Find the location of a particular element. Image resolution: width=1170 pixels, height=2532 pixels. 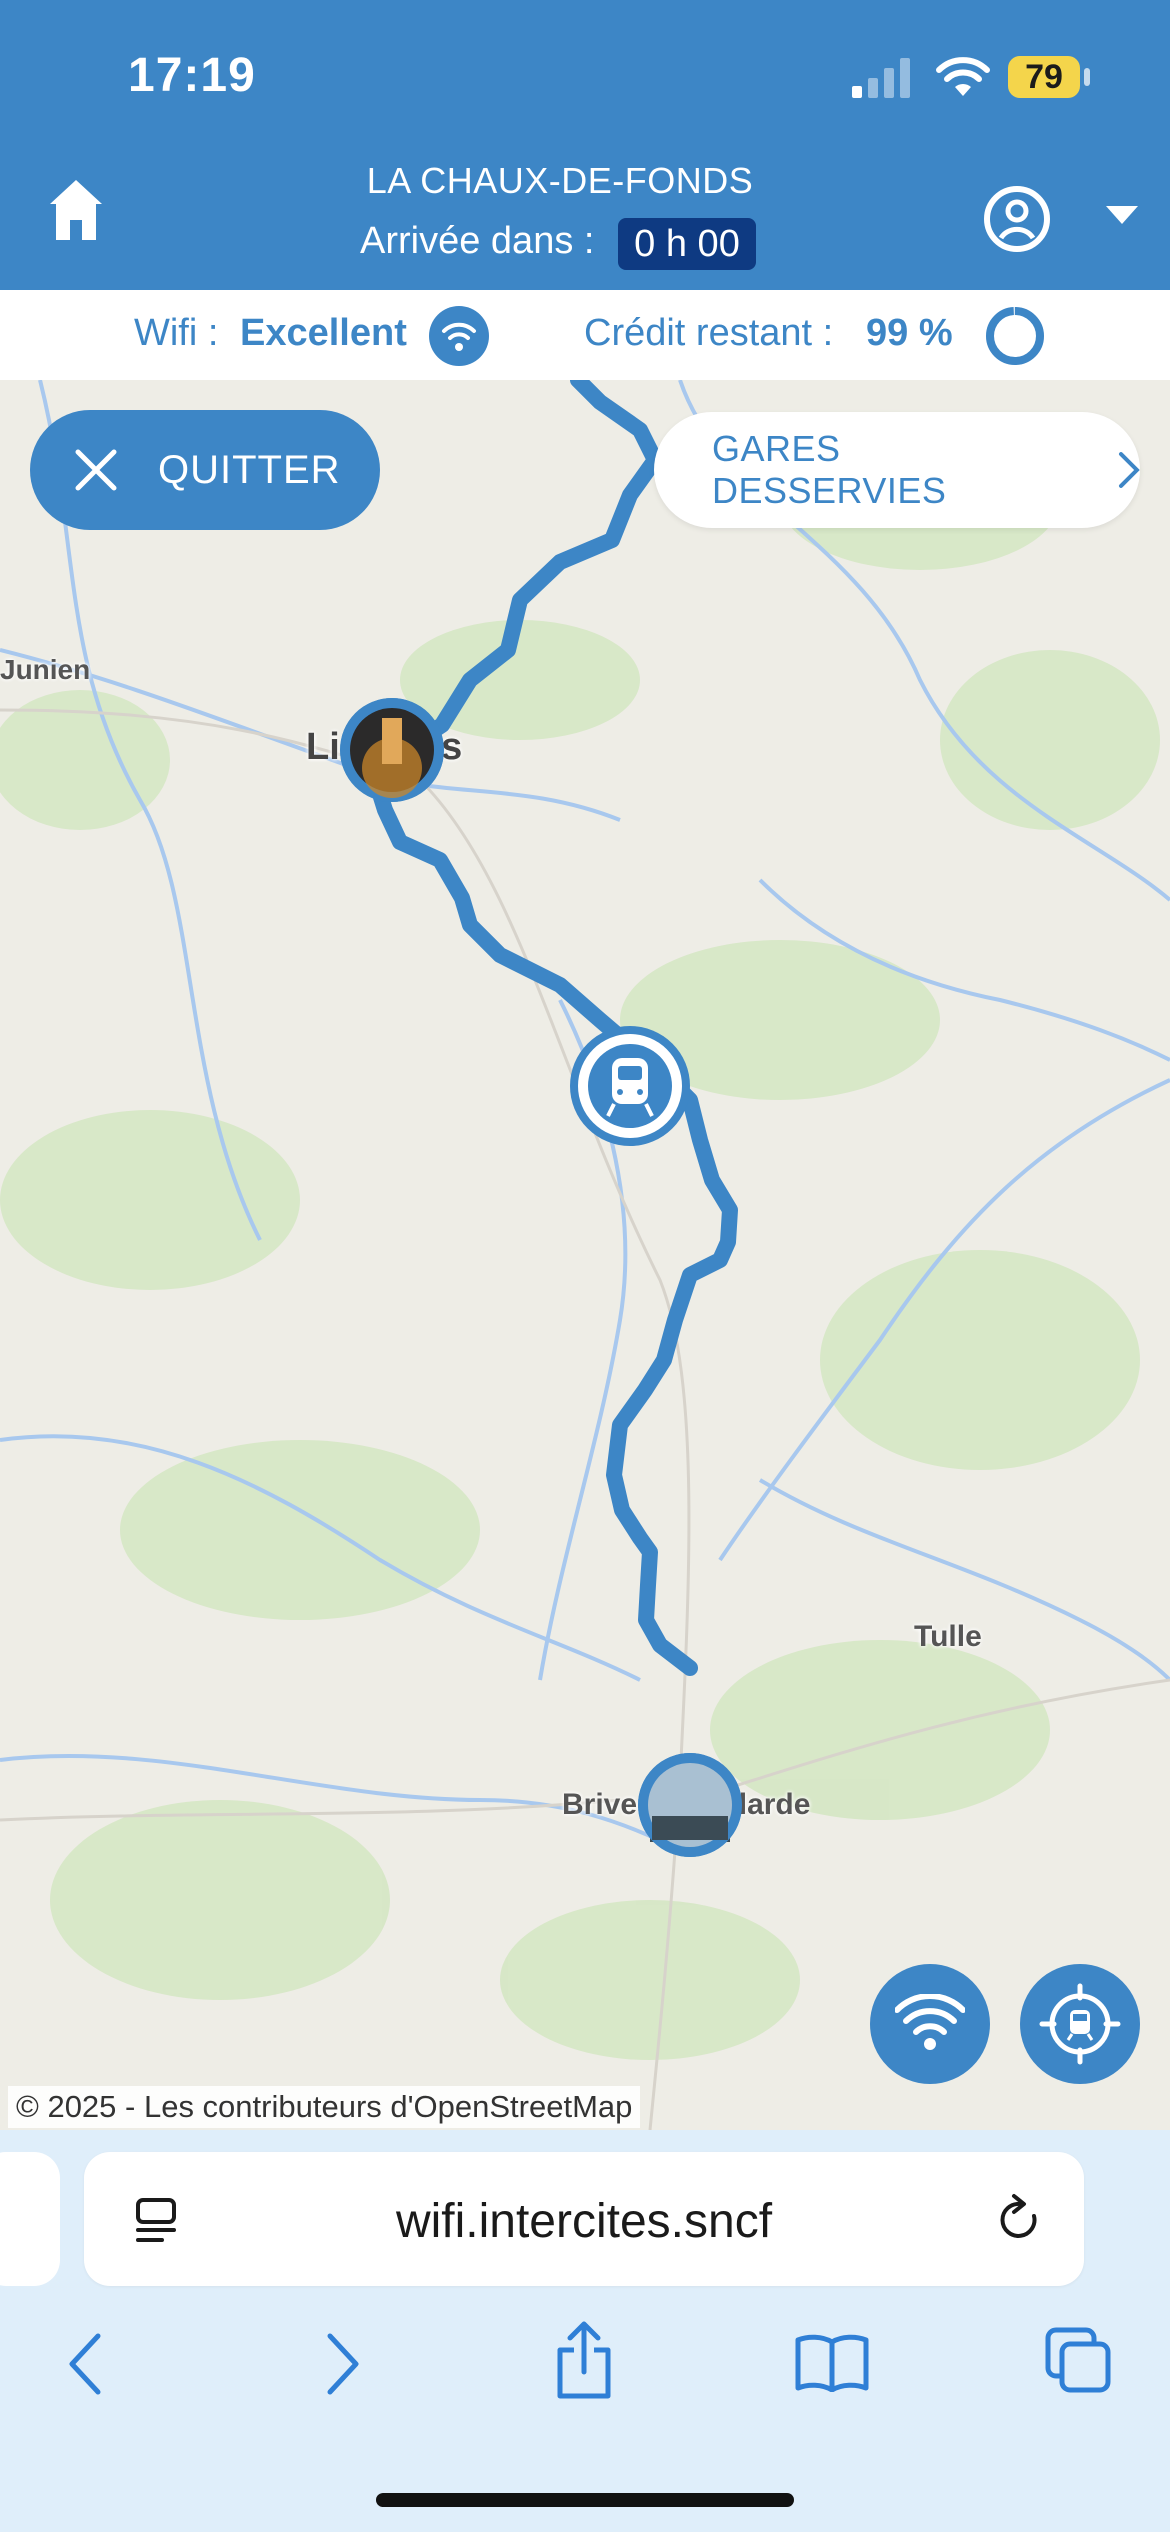

bookmarks-icon is located at coordinates (832, 2362).